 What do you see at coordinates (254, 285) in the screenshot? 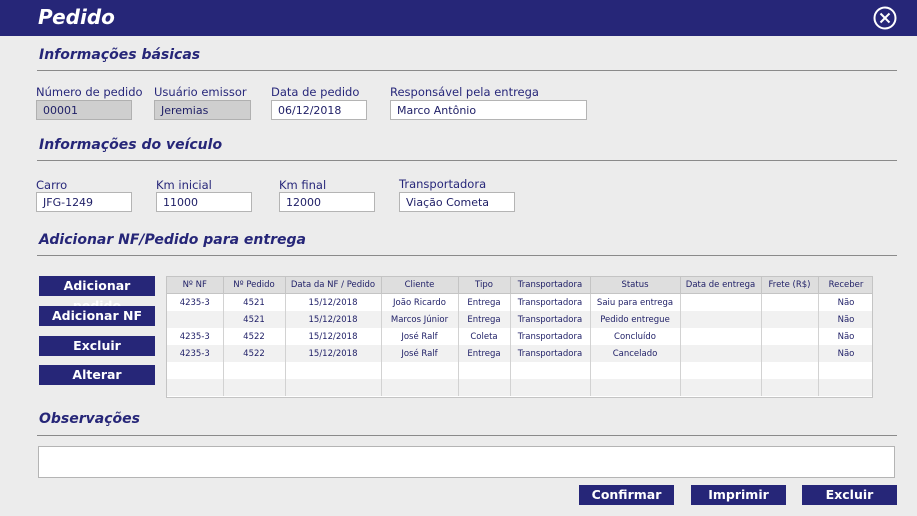
I see `column-header: Nº Pedido` at bounding box center [254, 285].